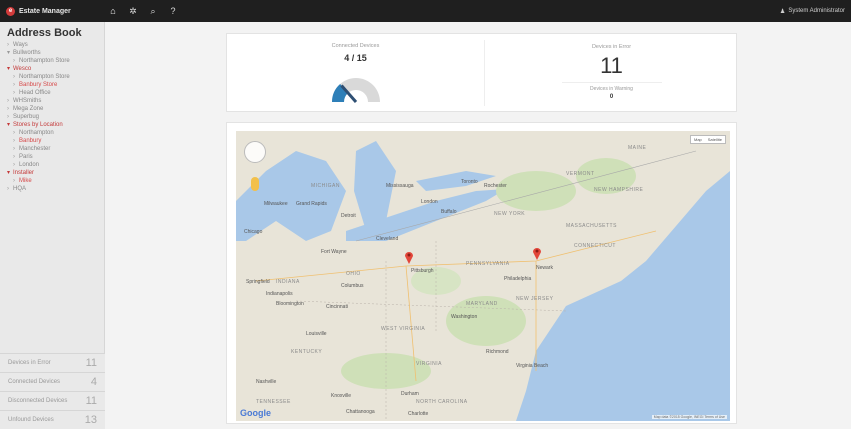  Describe the element at coordinates (488, 264) in the screenshot. I see `map-label: PENNSYLVANIA` at that location.